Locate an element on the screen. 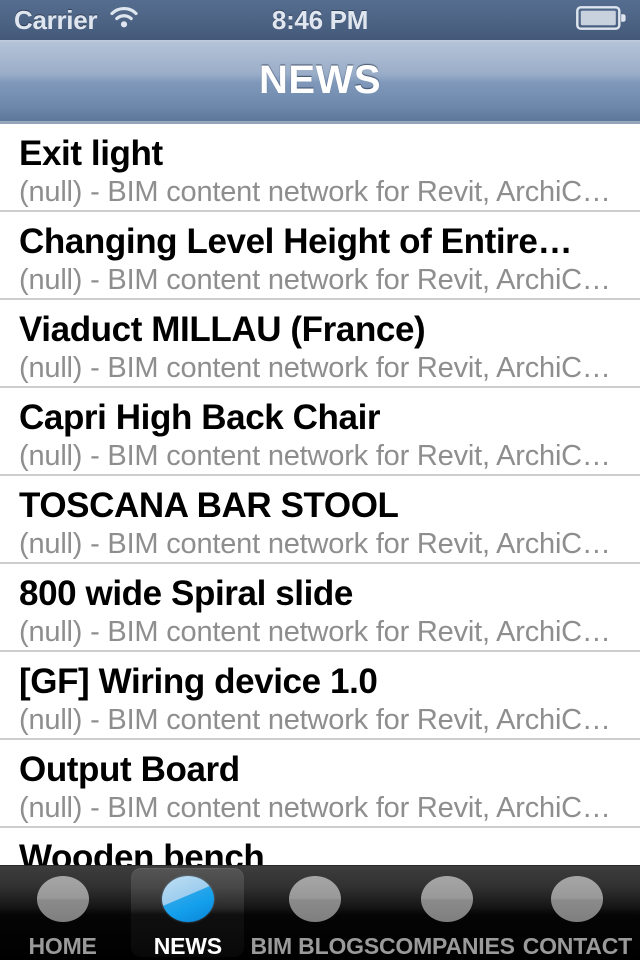 Image resolution: width=640 pixels, height=960 pixels. navigation-bar: NEWS is located at coordinates (320, 82).